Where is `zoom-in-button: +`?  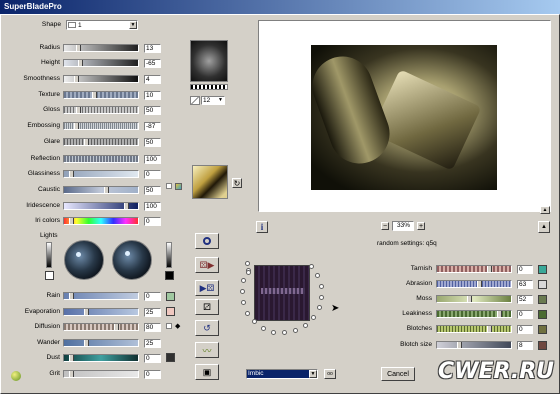 zoom-in-button: + is located at coordinates (421, 226).